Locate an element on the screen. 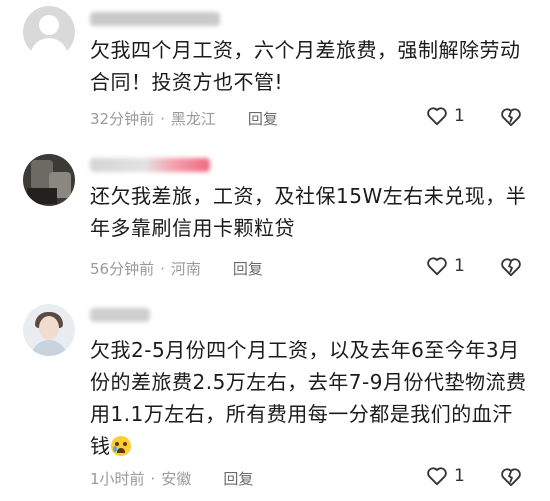 The width and height of the screenshot is (550, 501). comment-location: 河南 is located at coordinates (185, 269).